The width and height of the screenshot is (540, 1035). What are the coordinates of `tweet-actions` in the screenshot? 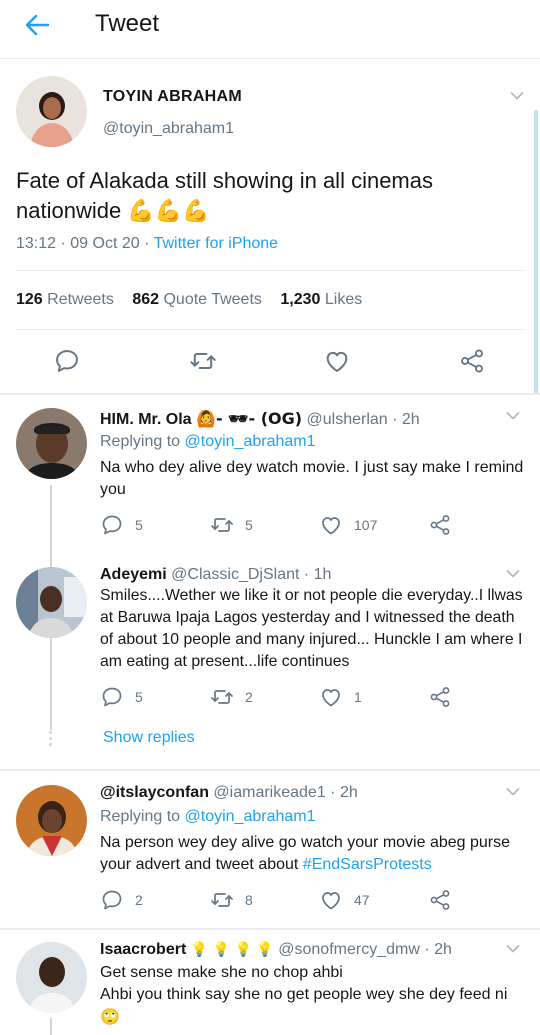 It's located at (270, 360).